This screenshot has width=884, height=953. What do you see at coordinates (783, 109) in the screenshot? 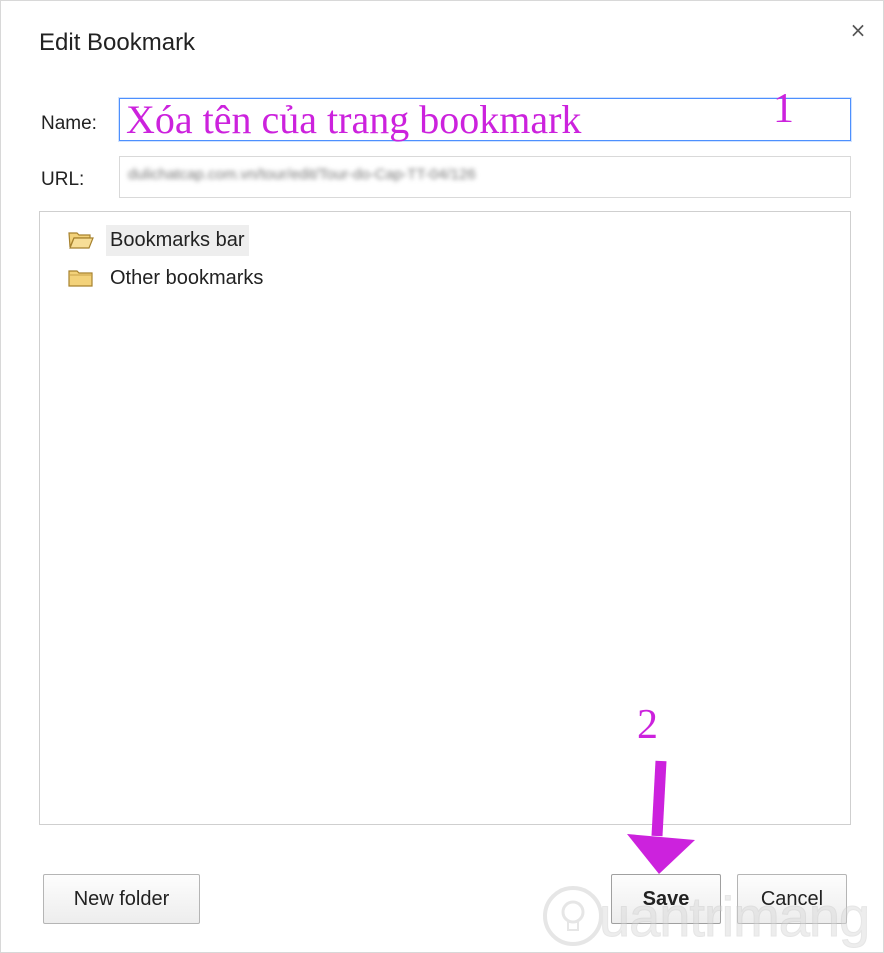
I see `annotation-step-1: 1` at bounding box center [783, 109].